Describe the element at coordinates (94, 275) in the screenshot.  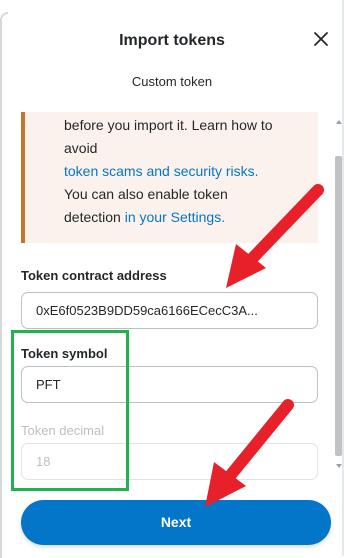
I see `contract-address-label: Token contract address` at that location.